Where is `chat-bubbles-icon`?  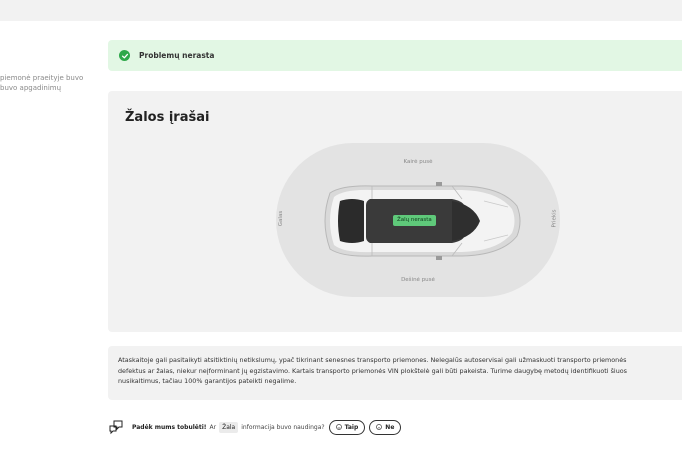 chat-bubbles-icon is located at coordinates (116, 427).